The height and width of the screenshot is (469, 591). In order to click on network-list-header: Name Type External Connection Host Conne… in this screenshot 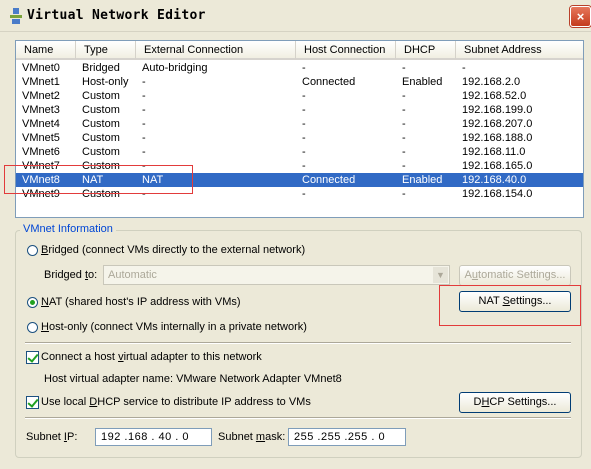, I will do `click(299, 51)`.